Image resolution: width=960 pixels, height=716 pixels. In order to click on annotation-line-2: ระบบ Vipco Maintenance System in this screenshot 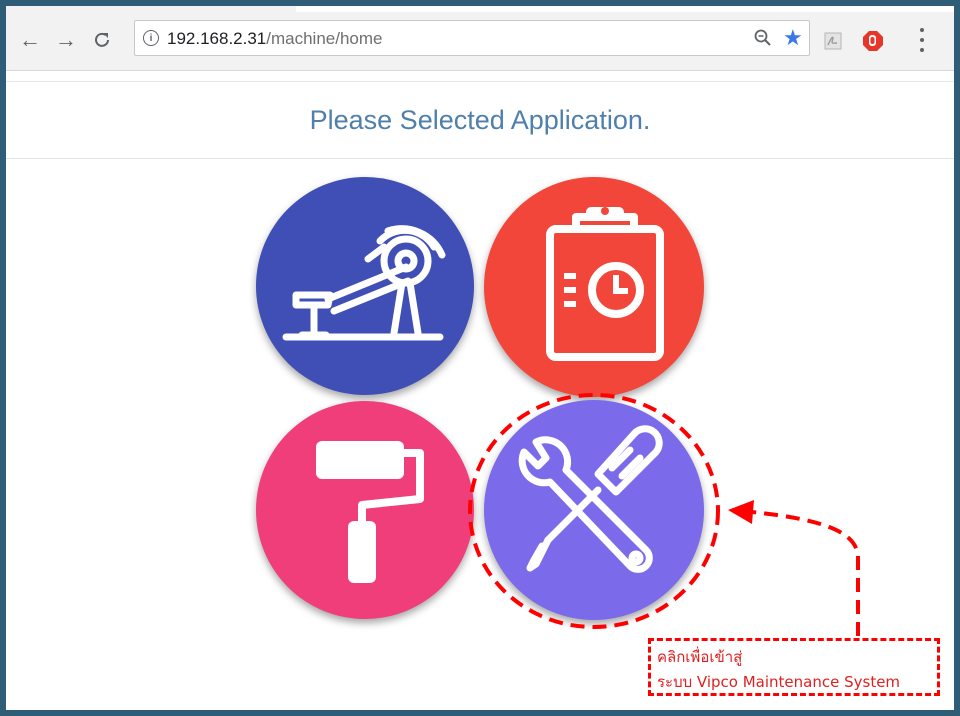, I will do `click(779, 682)`.